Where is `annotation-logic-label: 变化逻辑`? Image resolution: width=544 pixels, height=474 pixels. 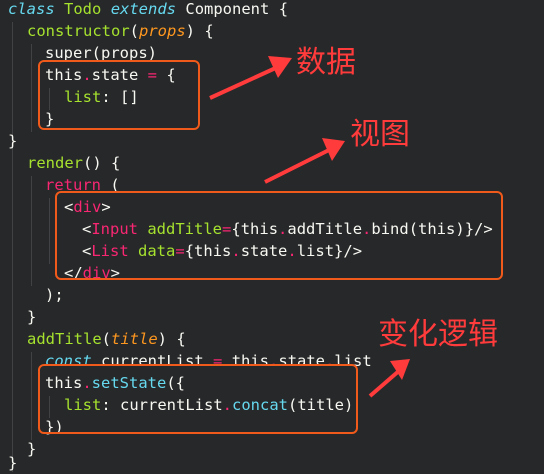 annotation-logic-label: 变化逻辑 is located at coordinates (438, 334).